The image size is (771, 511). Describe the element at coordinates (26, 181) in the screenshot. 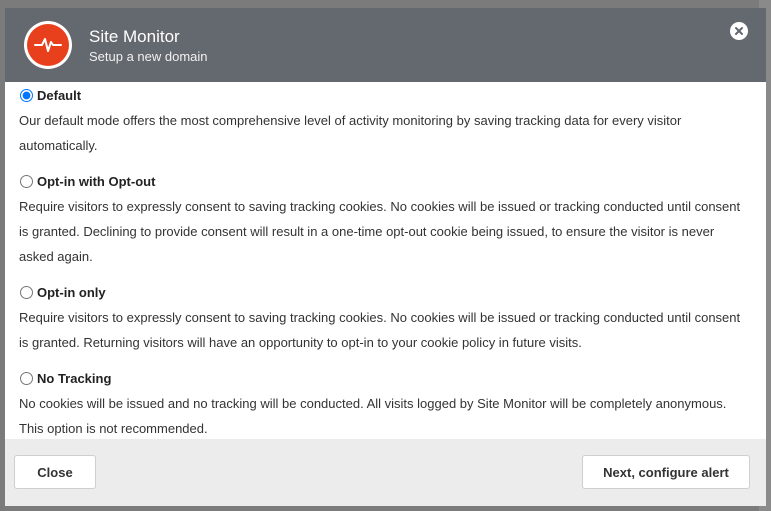

I see `radio-opt-in-with-opt-out` at that location.